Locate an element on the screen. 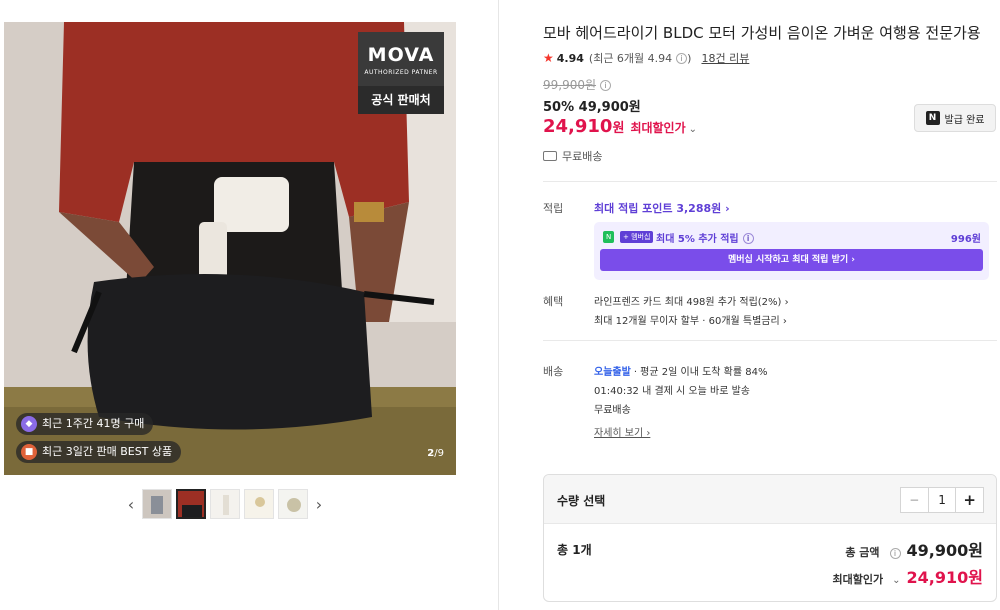 This screenshot has height=610, width=1000. review-link: 18건 리뷰 is located at coordinates (725, 58).